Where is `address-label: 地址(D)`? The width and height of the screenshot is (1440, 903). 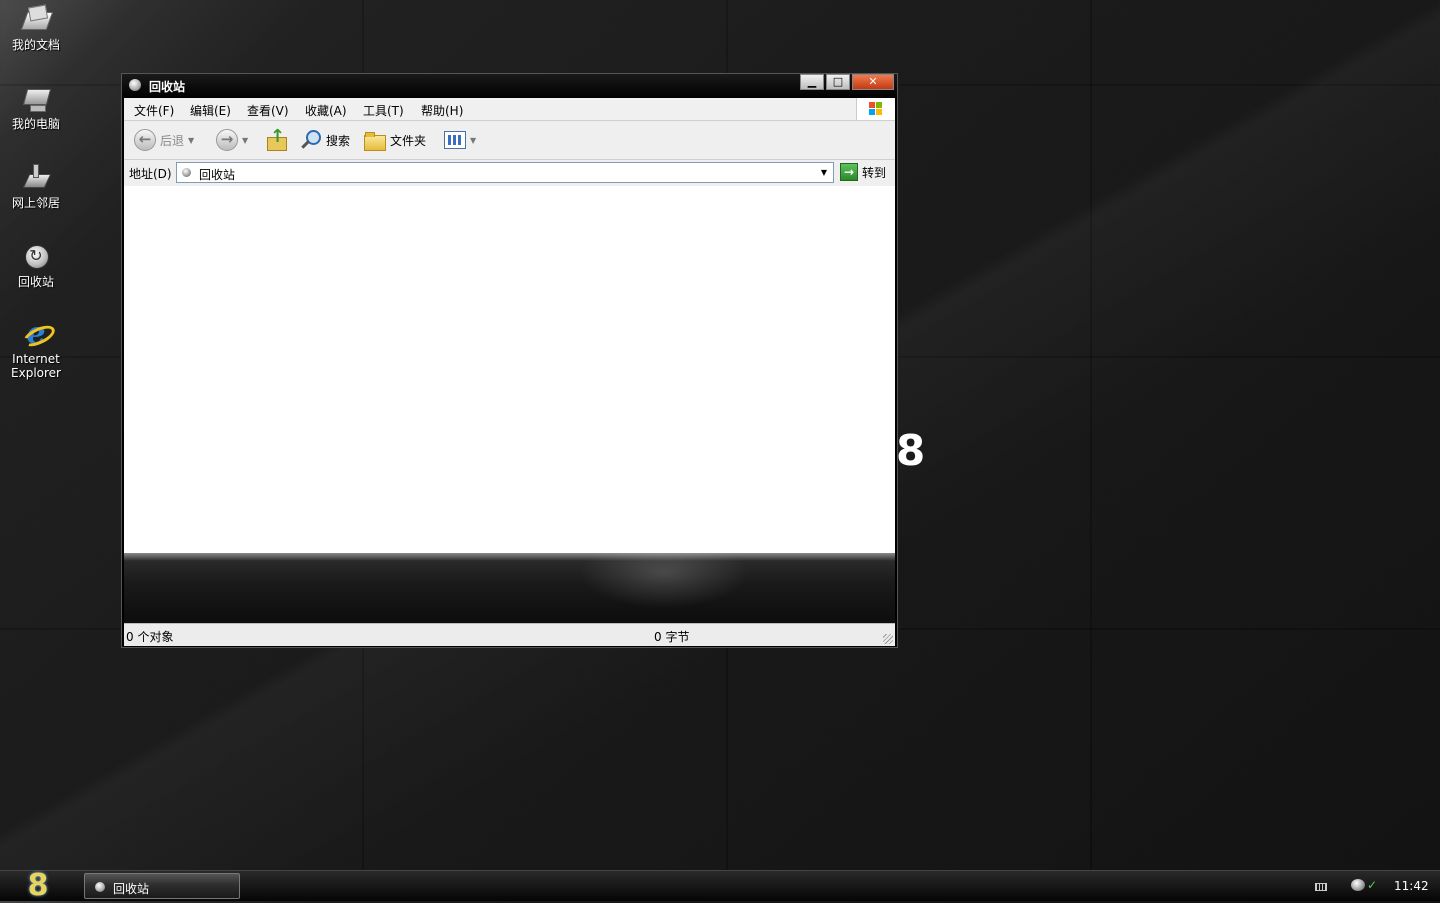 address-label: 地址(D) is located at coordinates (150, 174).